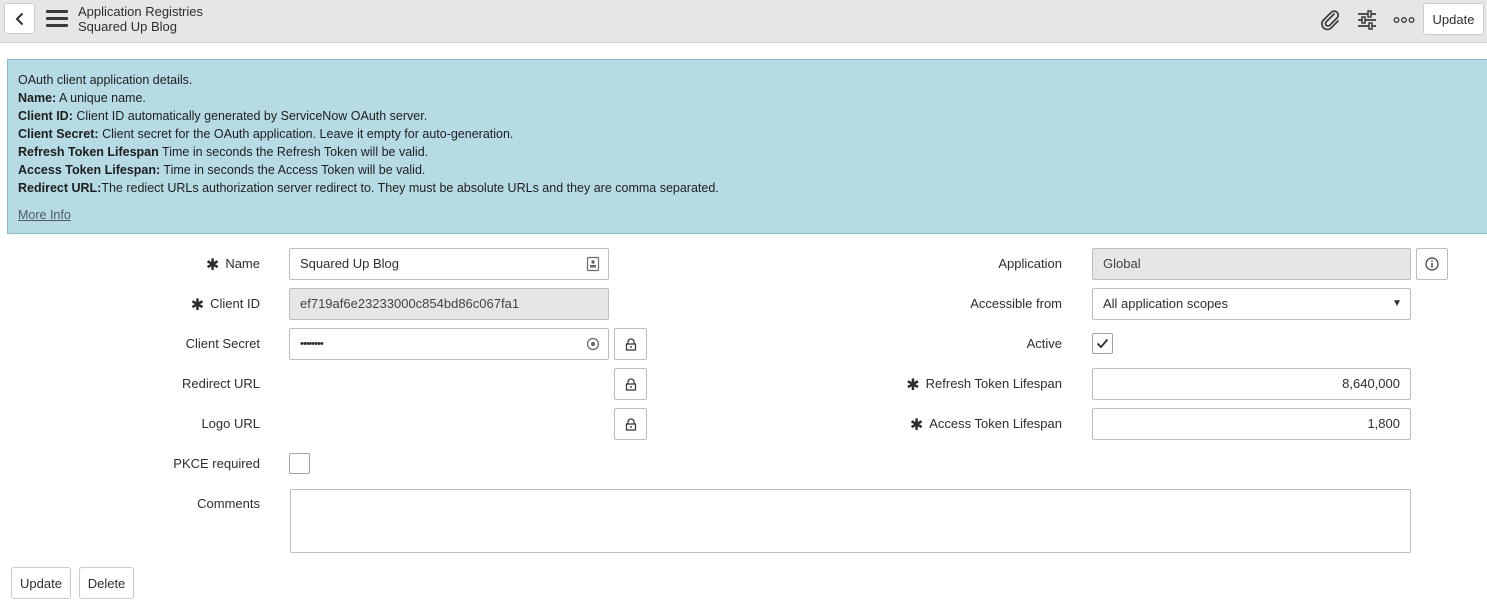 This screenshot has height=613, width=1487. I want to click on comments-label: Comments, so click(228, 503).